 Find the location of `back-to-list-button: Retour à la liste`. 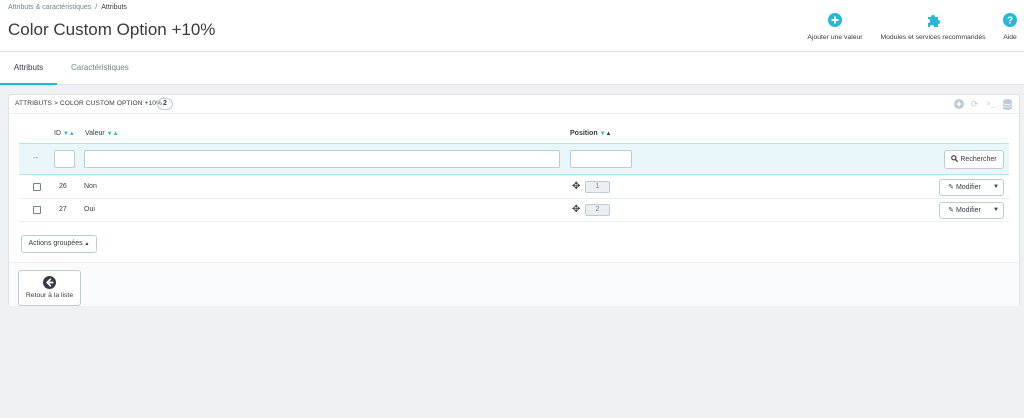

back-to-list-button: Retour à la liste is located at coordinates (49, 288).